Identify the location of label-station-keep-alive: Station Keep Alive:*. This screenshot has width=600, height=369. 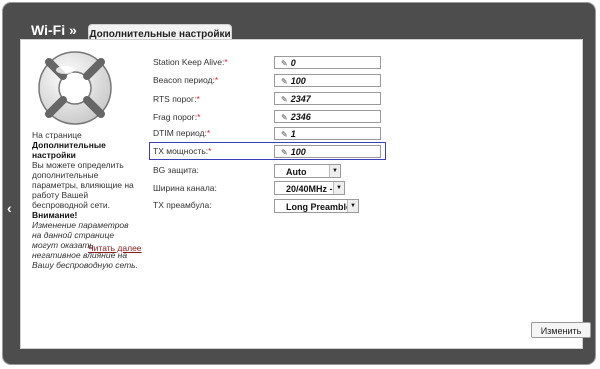
(190, 62).